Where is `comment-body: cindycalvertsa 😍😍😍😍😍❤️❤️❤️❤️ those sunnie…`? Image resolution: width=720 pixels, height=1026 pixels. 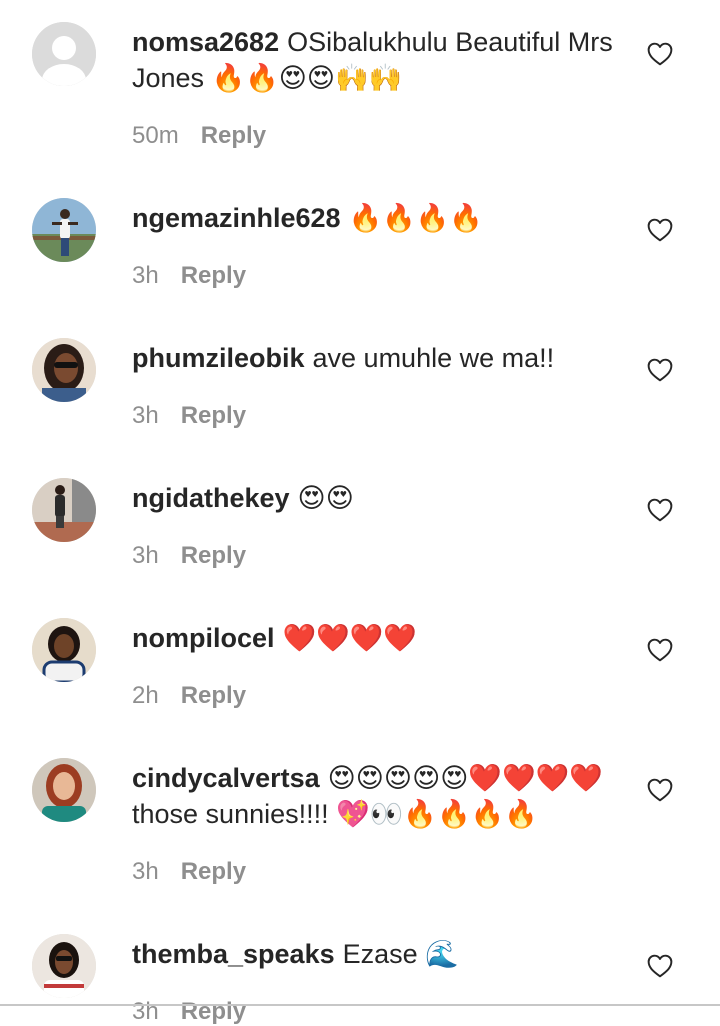 comment-body: cindycalvertsa 😍😍😍😍😍❤️❤️❤️❤️ those sunnie… is located at coordinates (377, 796).